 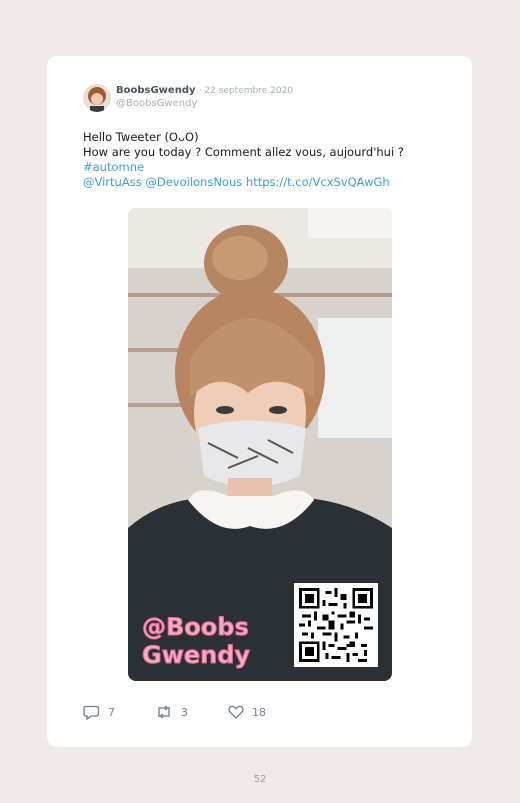 What do you see at coordinates (236, 712) in the screenshot?
I see `heart-icon` at bounding box center [236, 712].